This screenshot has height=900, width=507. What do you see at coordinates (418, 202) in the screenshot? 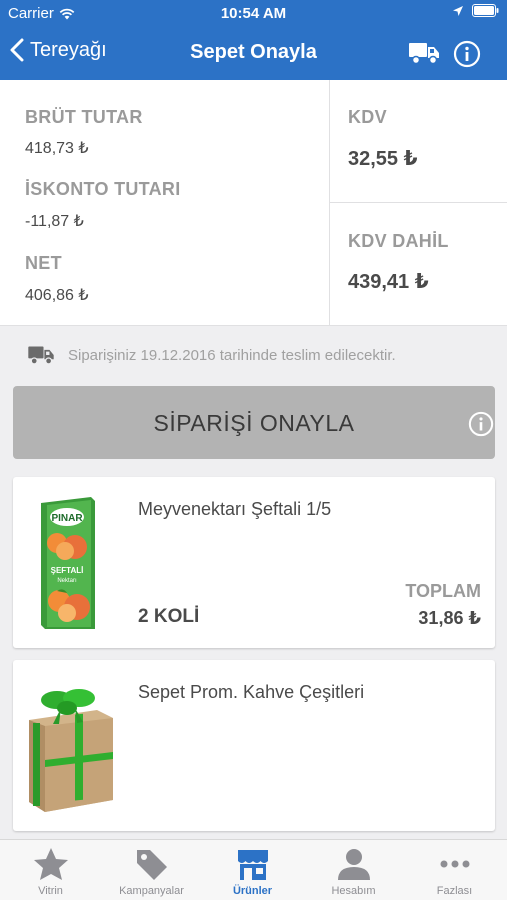
I see `summary-divider-horizontal` at bounding box center [418, 202].